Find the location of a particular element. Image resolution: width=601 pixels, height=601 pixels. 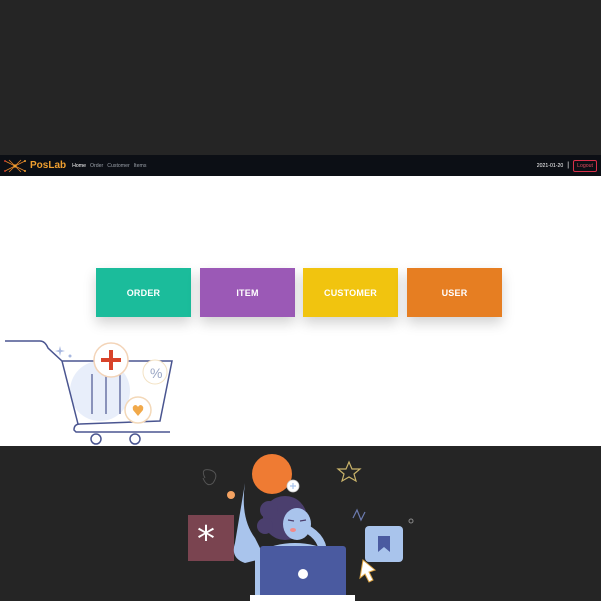

nav-links: Home Order Customer Items is located at coordinates (111, 166).